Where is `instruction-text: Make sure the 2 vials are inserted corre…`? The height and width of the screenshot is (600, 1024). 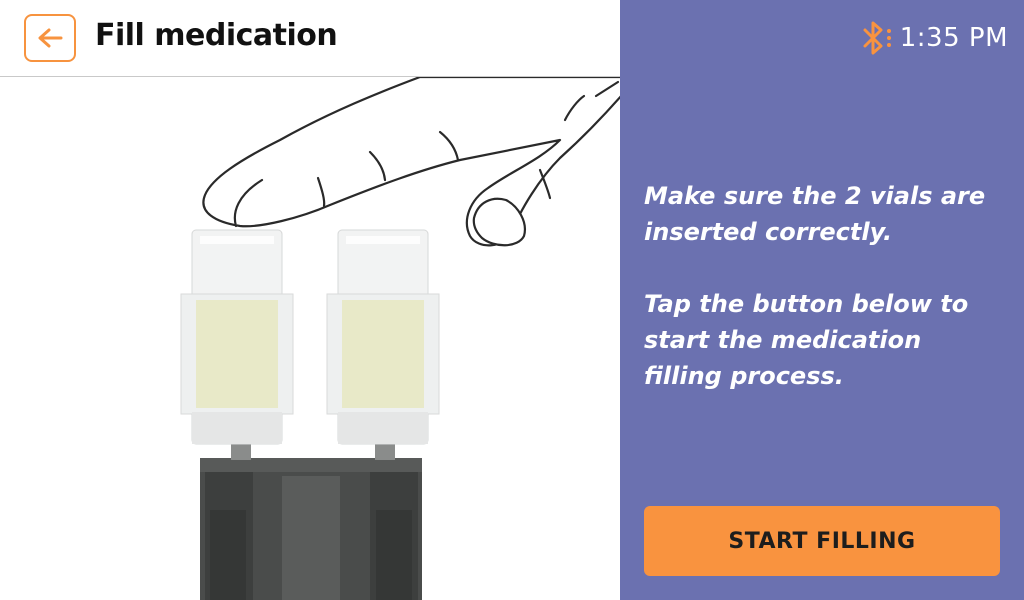 instruction-text: Make sure the 2 vials are inserted corre… is located at coordinates (824, 304).